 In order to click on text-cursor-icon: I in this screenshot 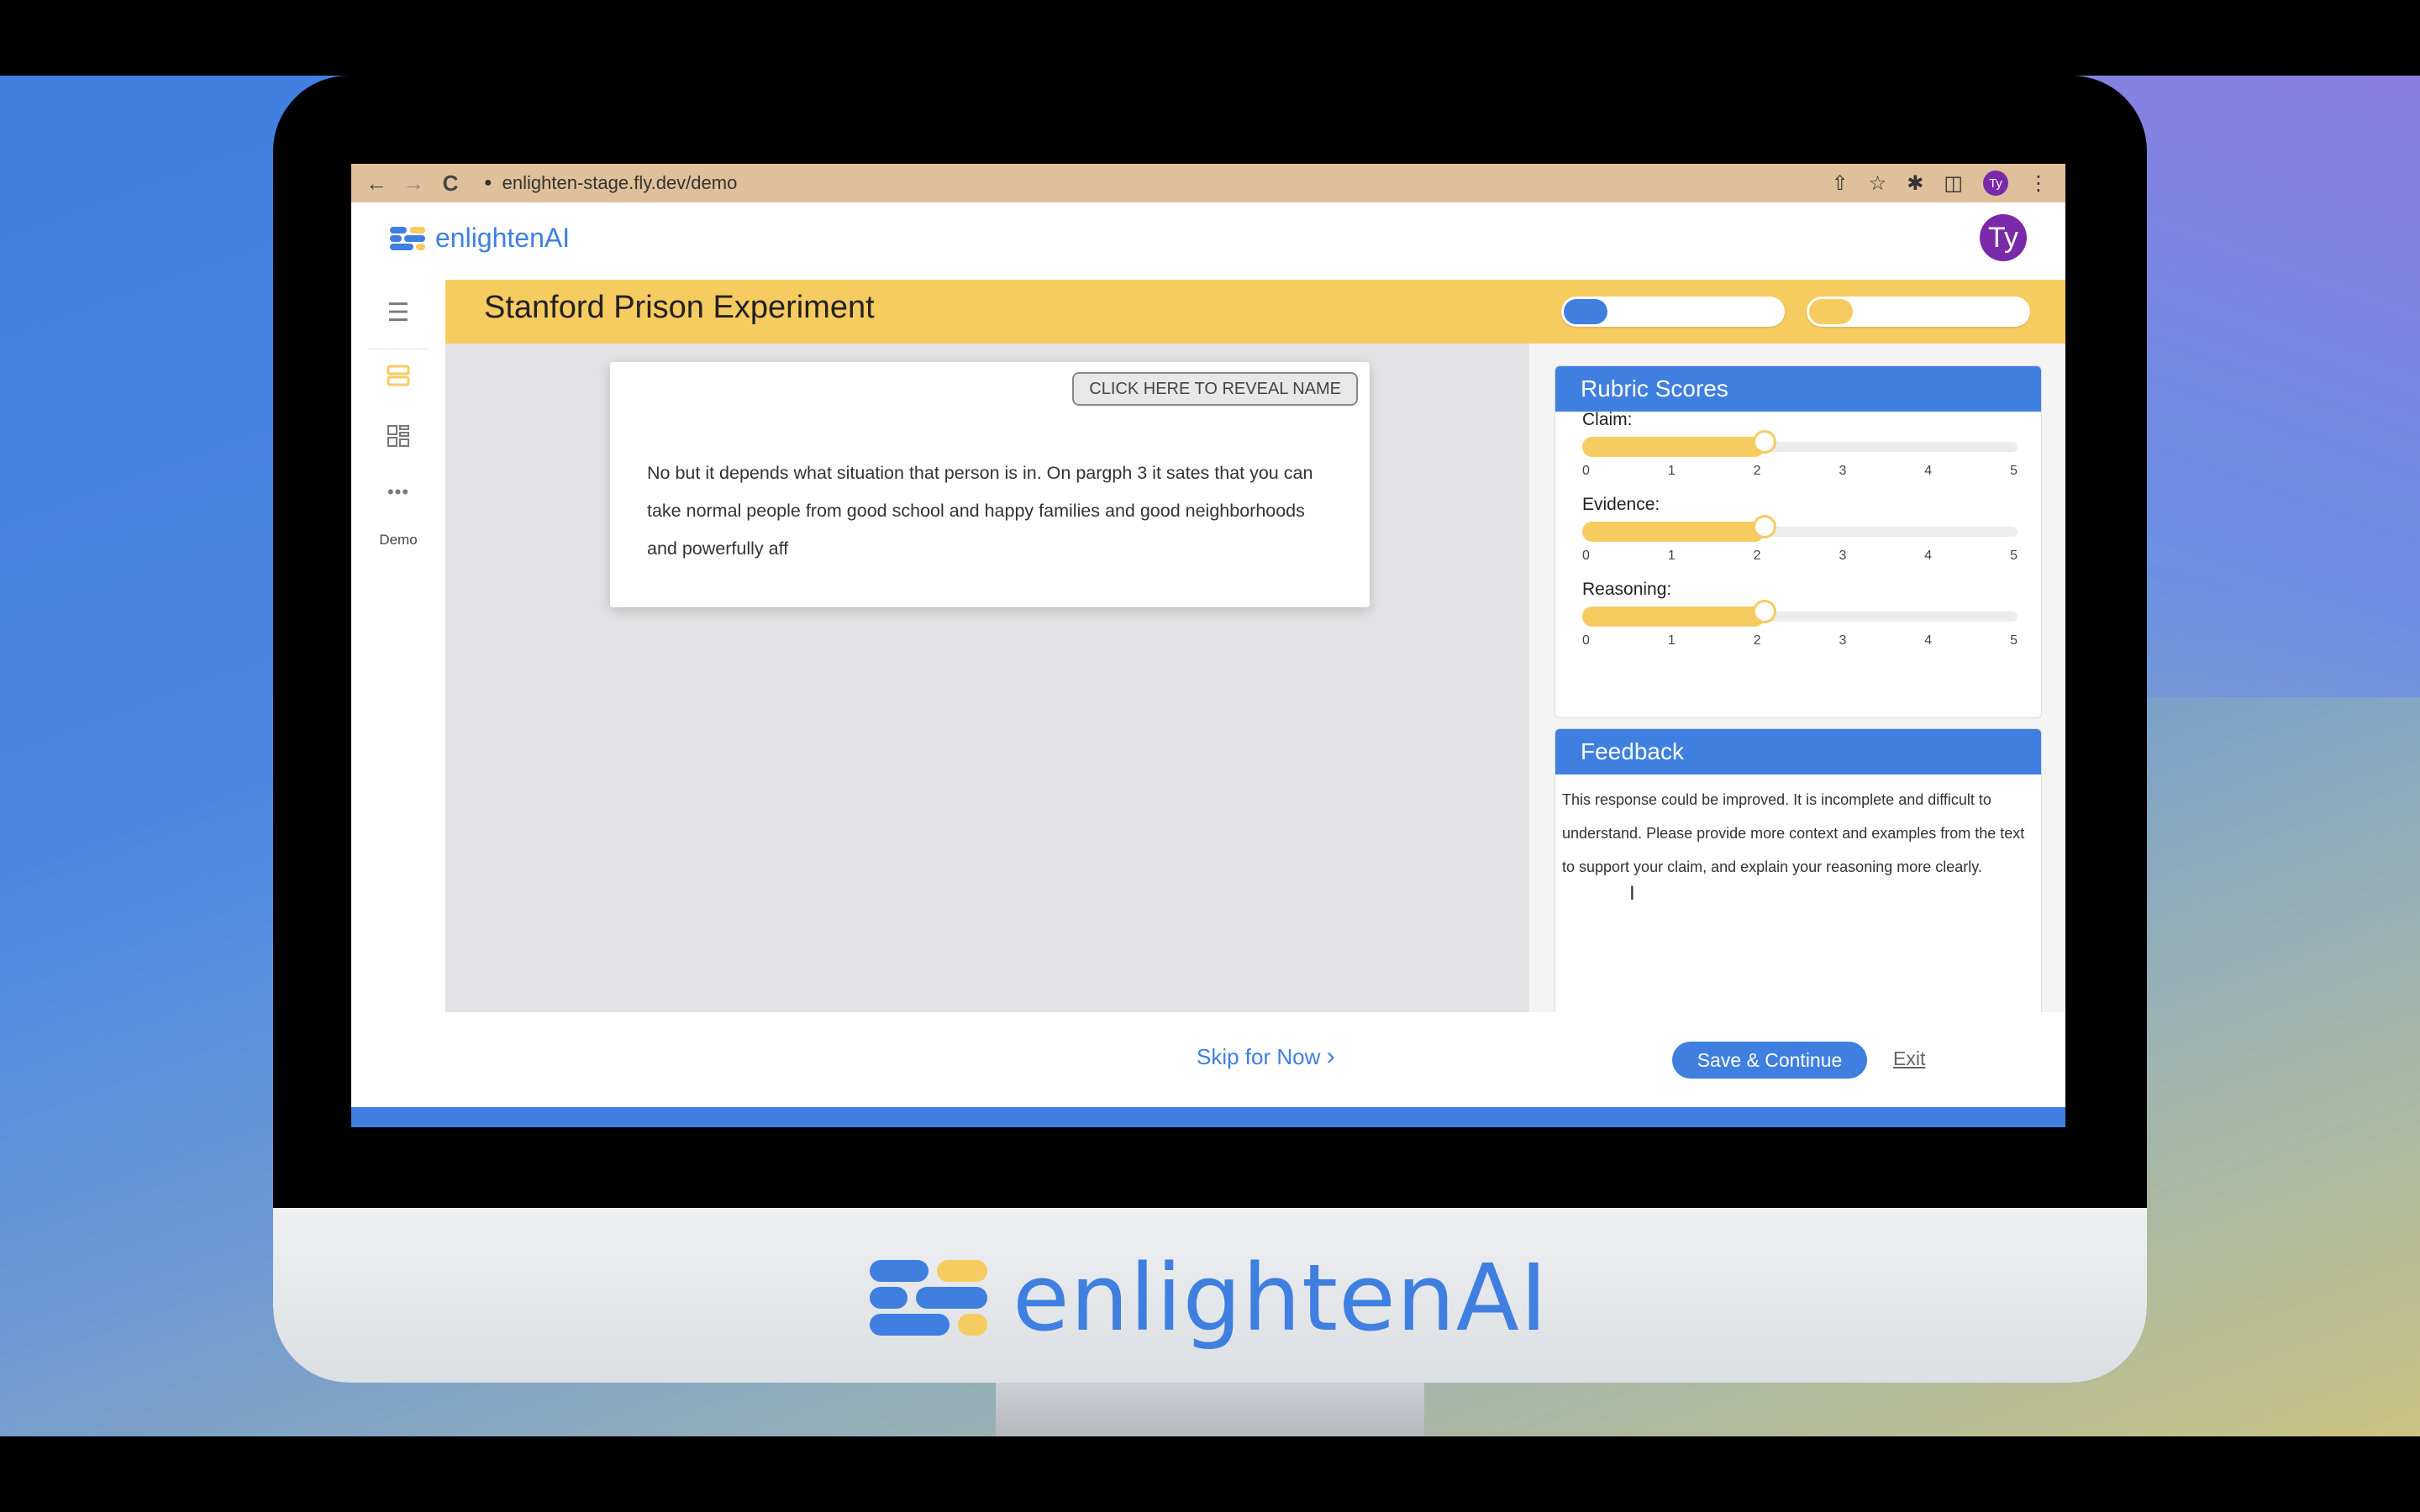, I will do `click(1632, 893)`.